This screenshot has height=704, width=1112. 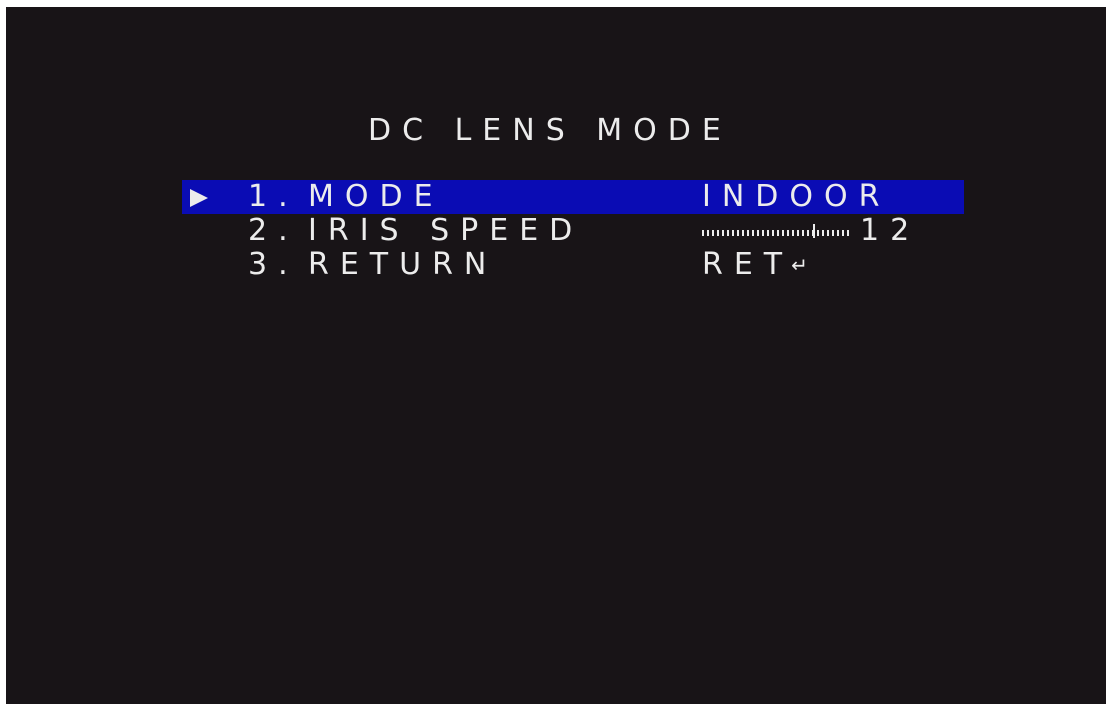 I want to click on triangle-right-icon, so click(x=199, y=198).